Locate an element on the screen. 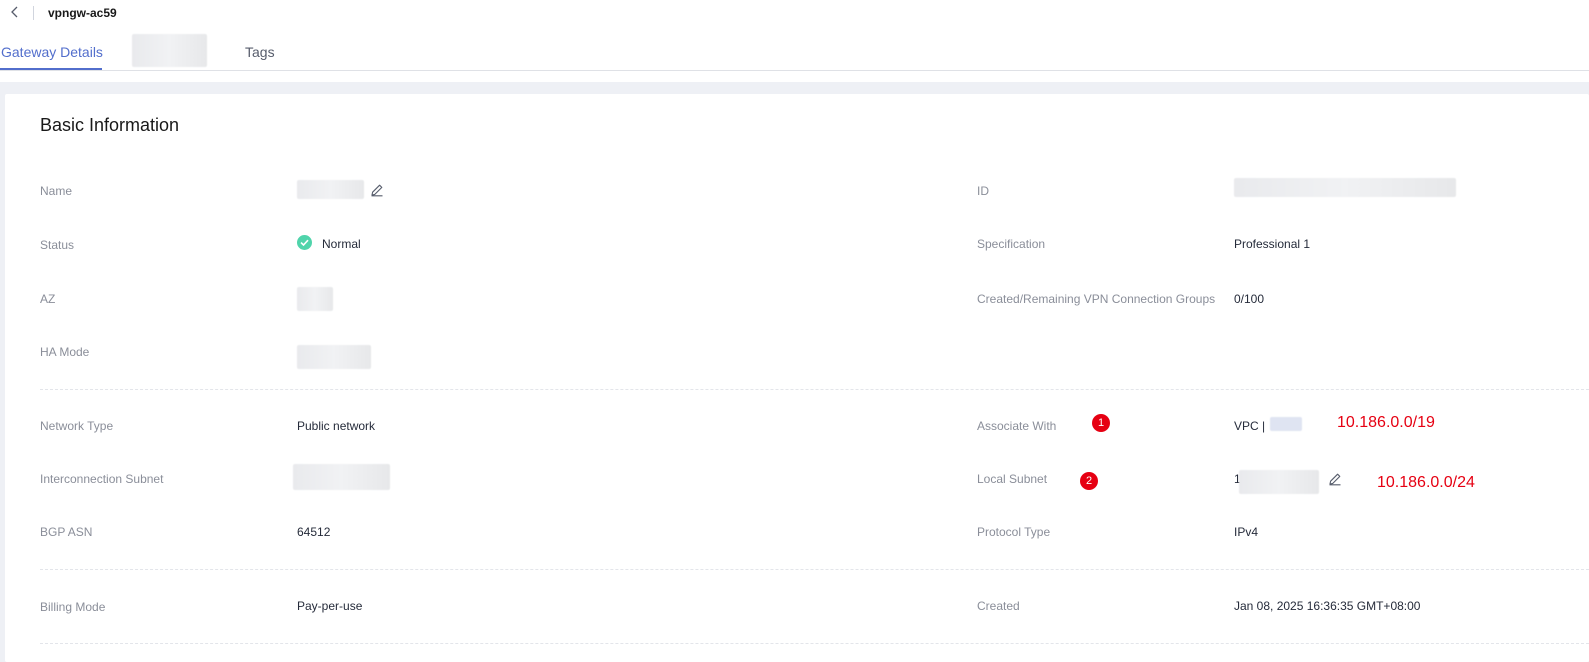 The width and height of the screenshot is (1589, 662). tab-bar: Gateway Details Tags is located at coordinates (794, 52).